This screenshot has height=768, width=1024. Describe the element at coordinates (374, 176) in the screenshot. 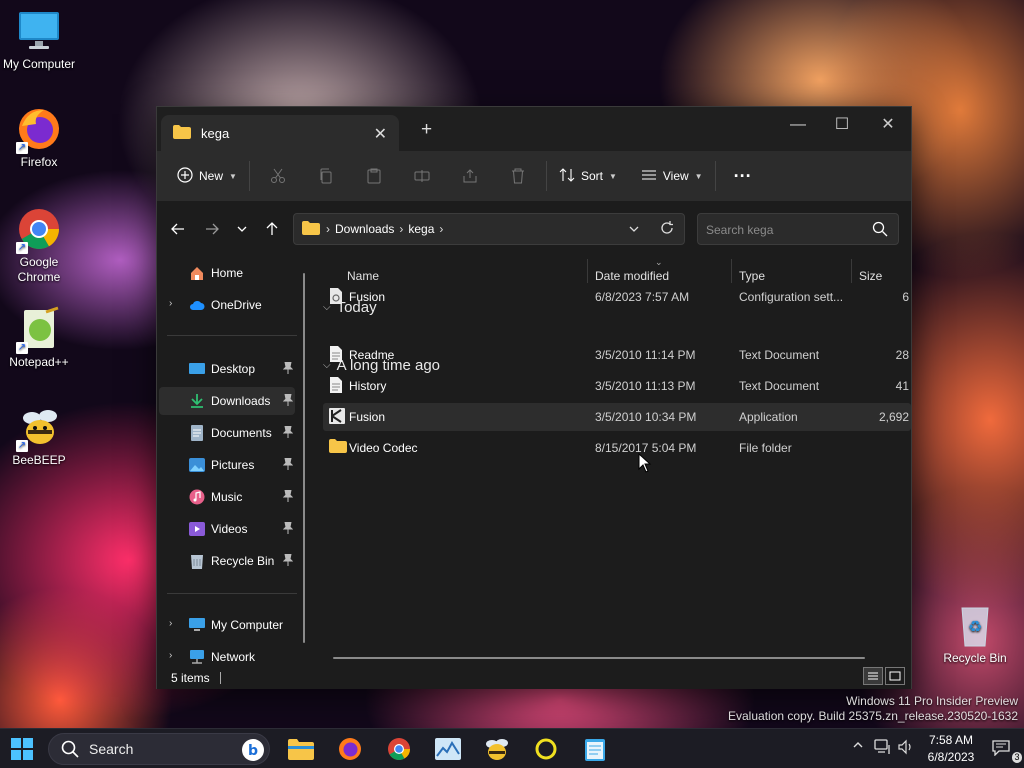

I see `paste-button` at that location.